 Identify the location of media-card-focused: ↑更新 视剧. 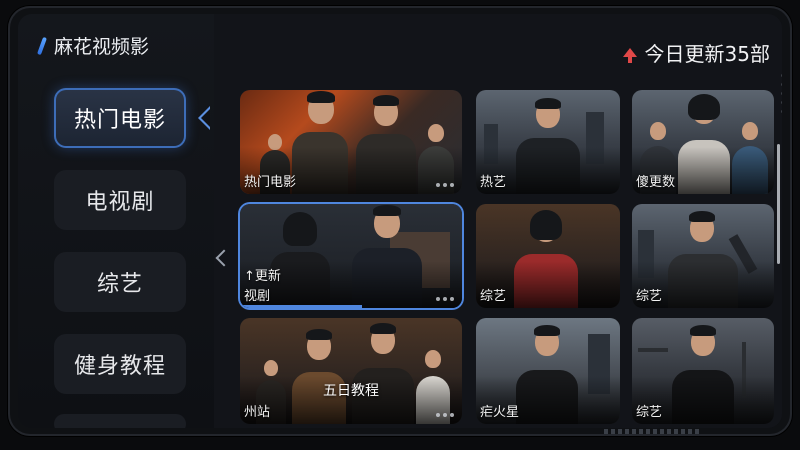
(351, 256).